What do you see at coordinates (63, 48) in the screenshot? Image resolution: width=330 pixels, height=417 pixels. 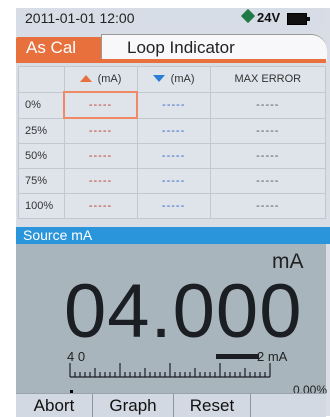 I see `tab-as-cal: As Cal` at bounding box center [63, 48].